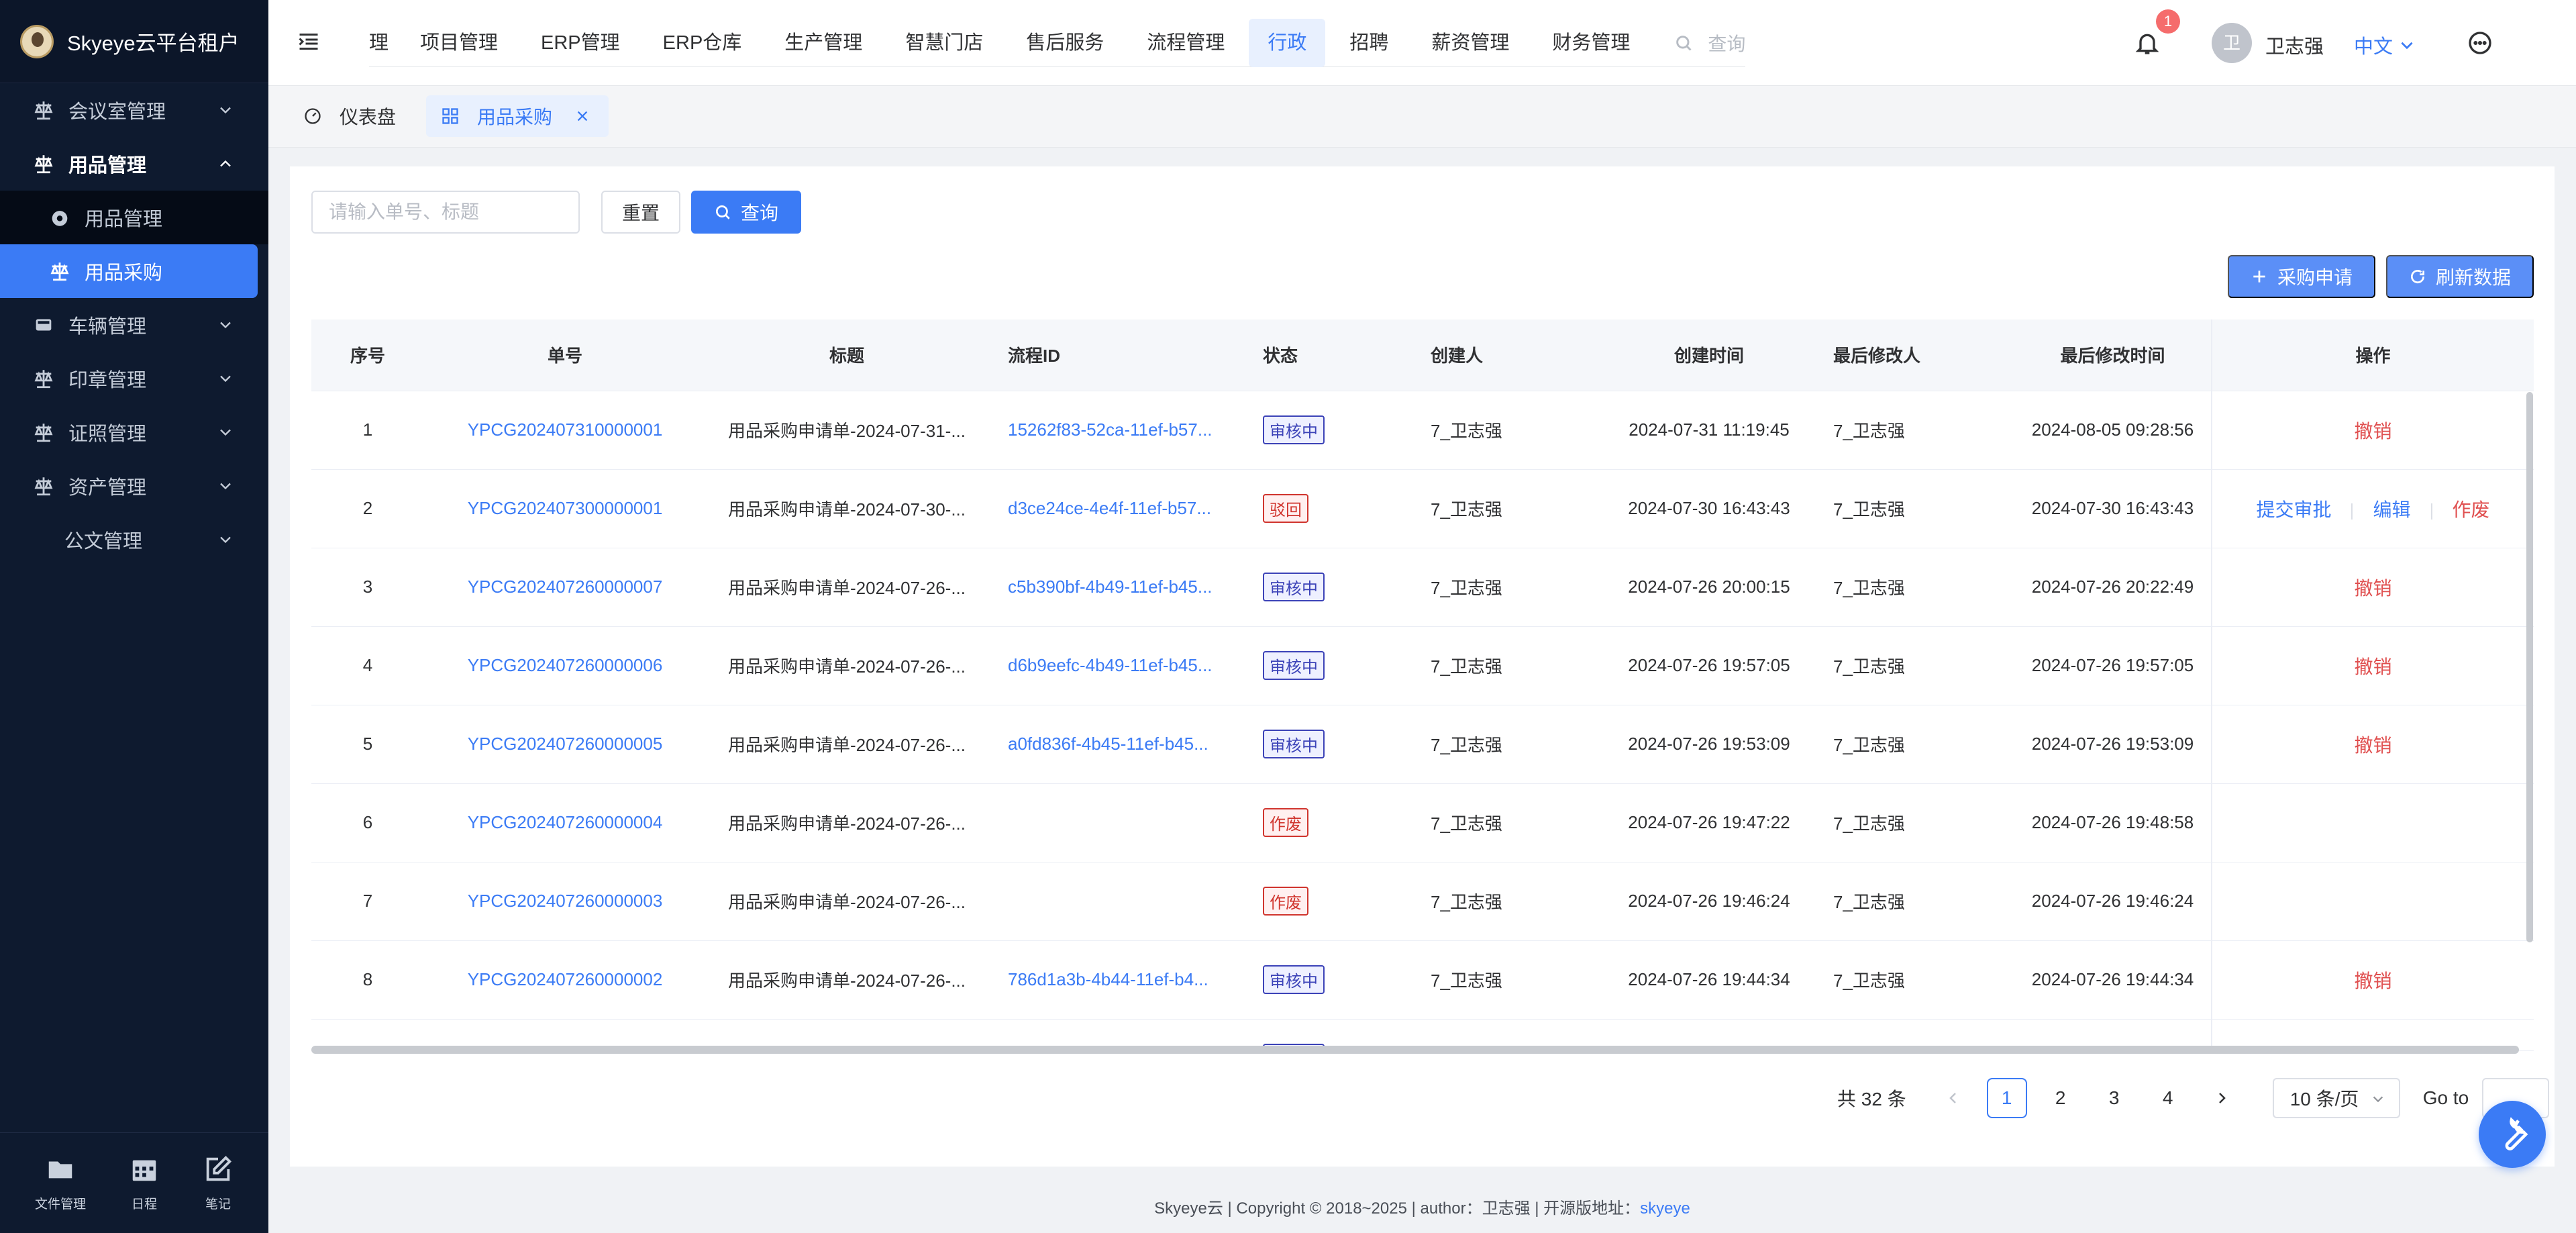 The height and width of the screenshot is (1233, 2576). What do you see at coordinates (60, 1174) in the screenshot?
I see `folder-icon` at bounding box center [60, 1174].